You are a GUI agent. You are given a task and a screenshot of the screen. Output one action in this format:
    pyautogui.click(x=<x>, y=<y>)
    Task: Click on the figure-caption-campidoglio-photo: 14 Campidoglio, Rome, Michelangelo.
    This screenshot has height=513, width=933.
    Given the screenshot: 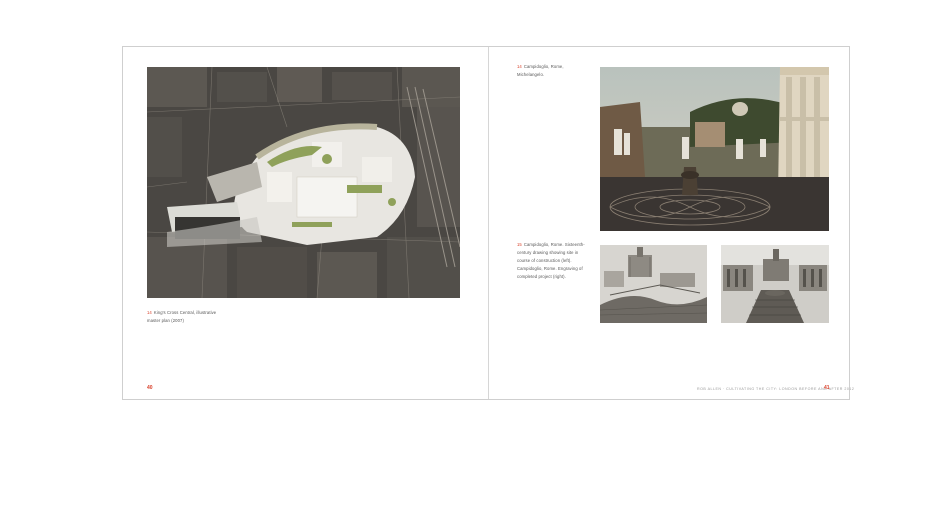 What is the action you would take?
    pyautogui.click(x=557, y=71)
    